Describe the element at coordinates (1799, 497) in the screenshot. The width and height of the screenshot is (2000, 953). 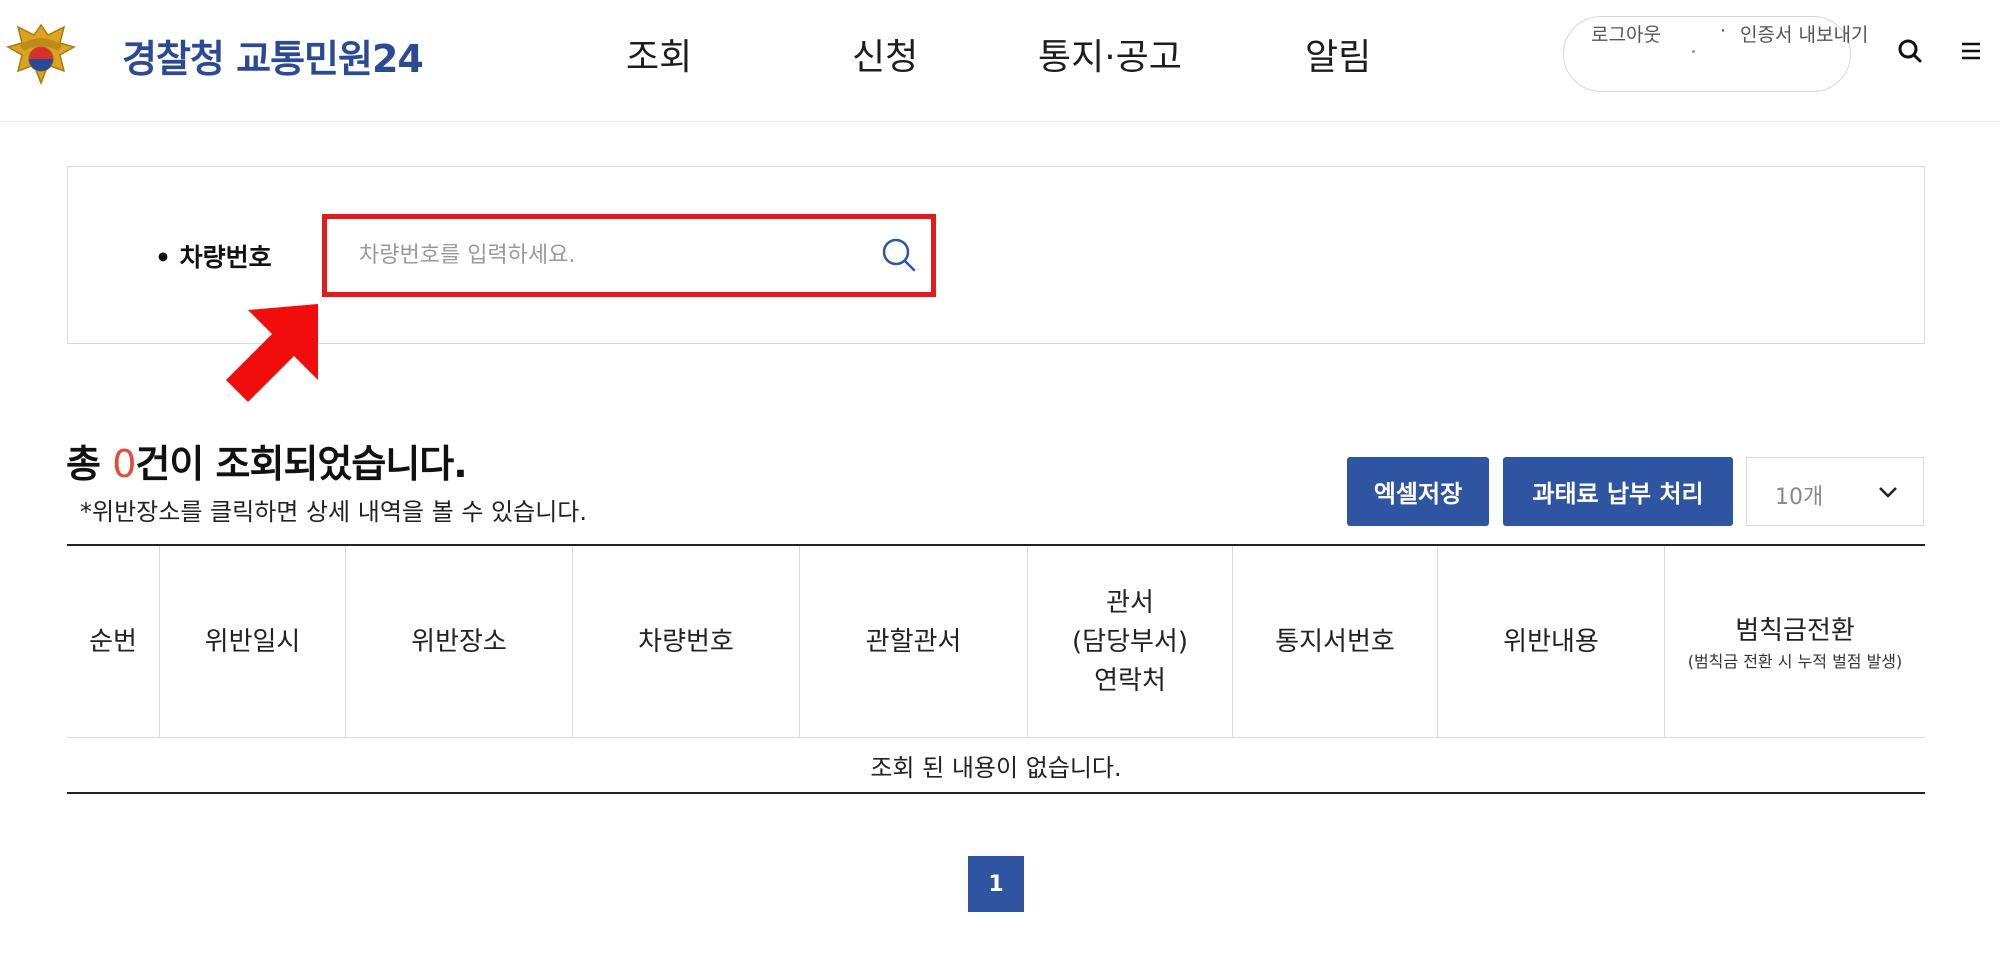
I see `page-size-value: 10개` at that location.